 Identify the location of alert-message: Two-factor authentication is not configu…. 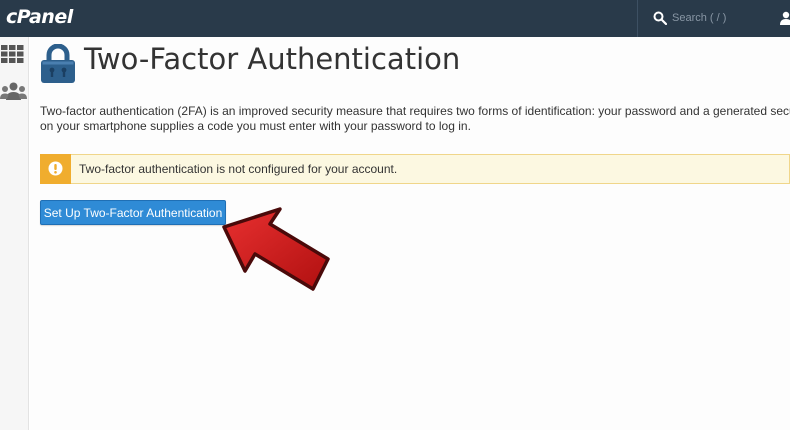
(238, 169).